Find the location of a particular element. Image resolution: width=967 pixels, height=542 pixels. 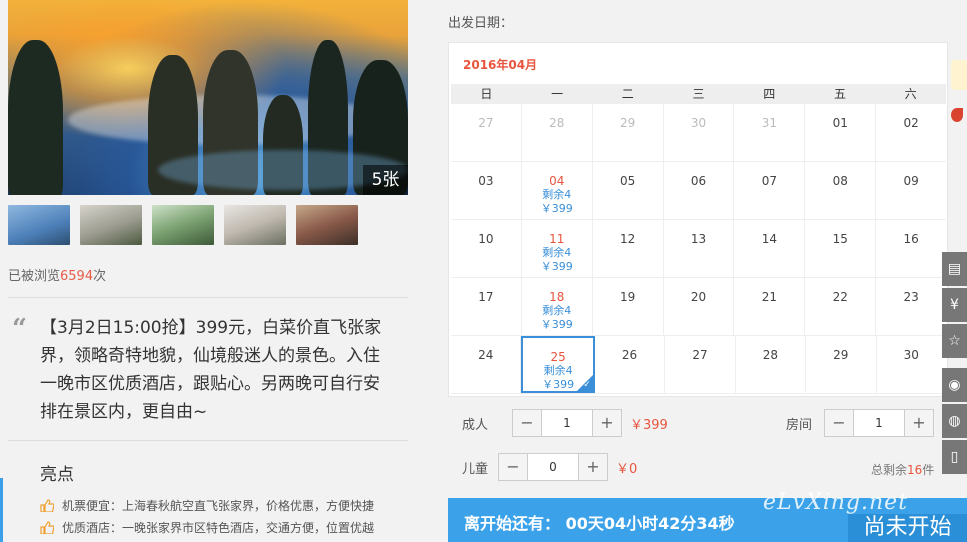

view-count-suffix: 次 is located at coordinates (100, 276).